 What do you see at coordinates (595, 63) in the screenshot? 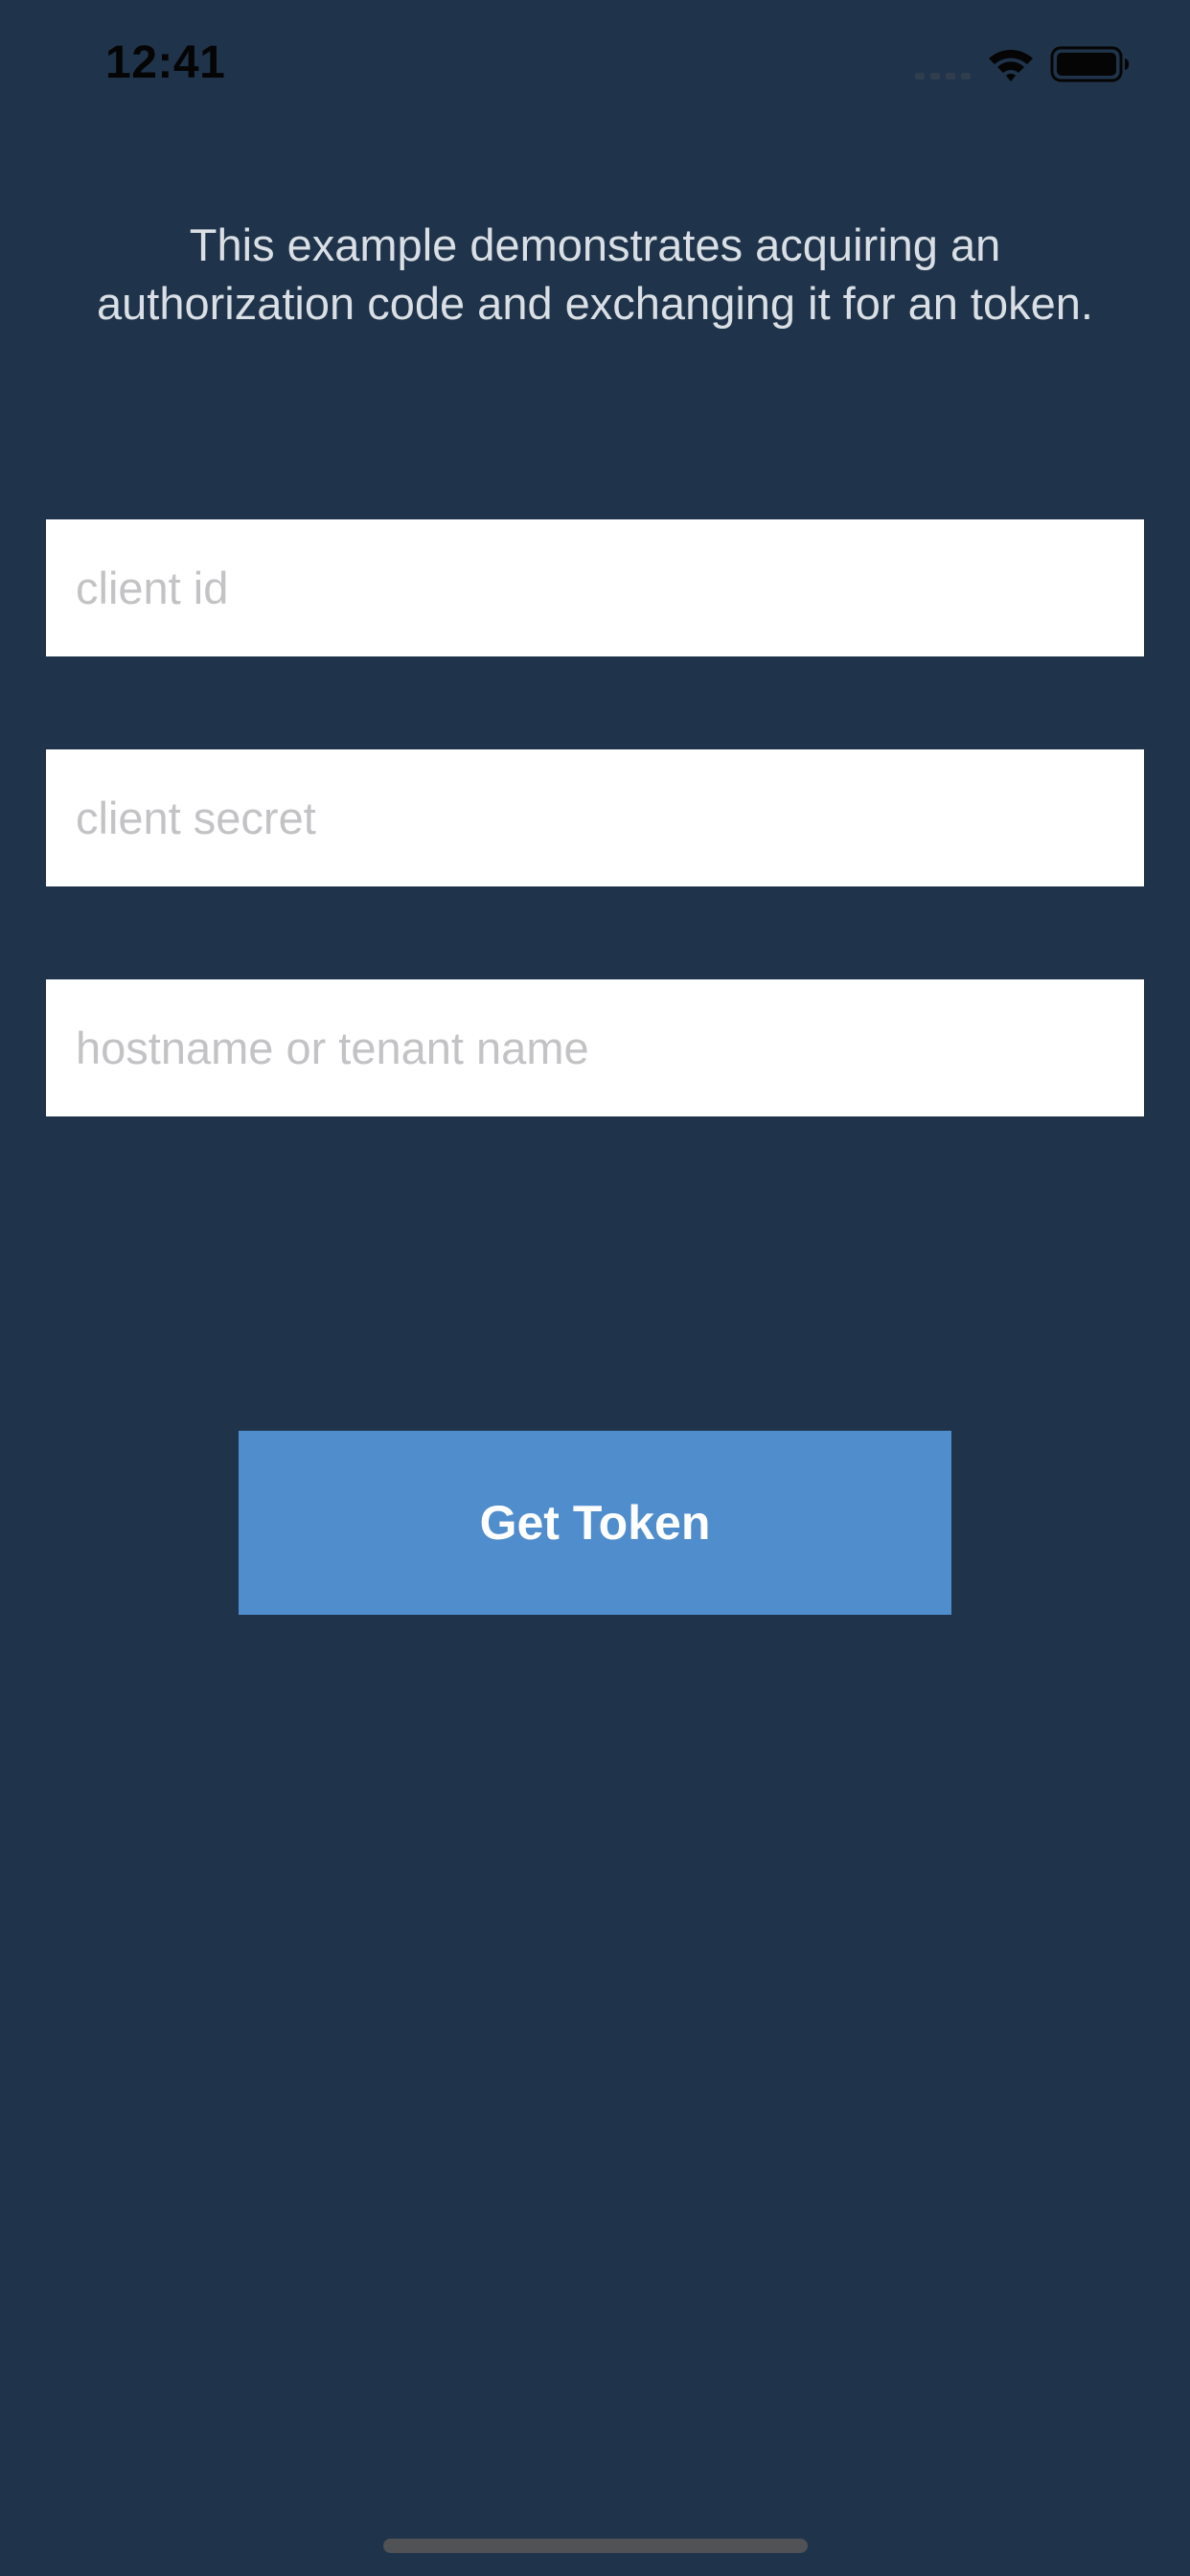
I see `status-bar: 12:41` at bounding box center [595, 63].